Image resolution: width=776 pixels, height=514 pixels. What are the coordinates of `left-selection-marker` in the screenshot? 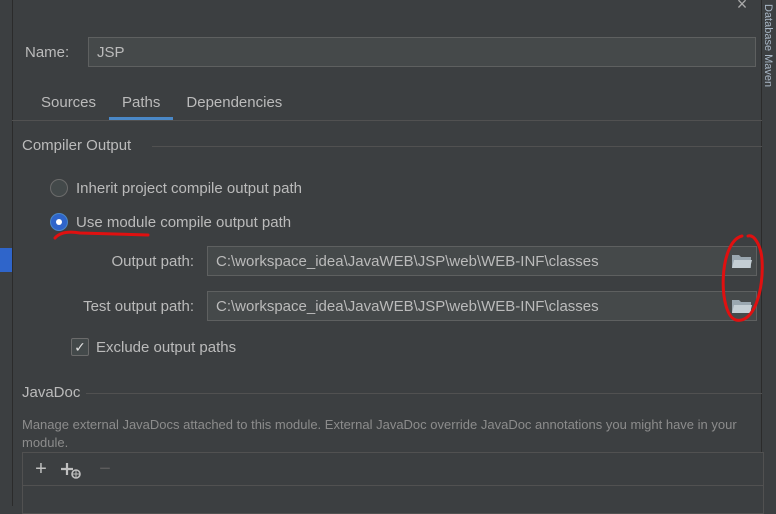 It's located at (6, 260).